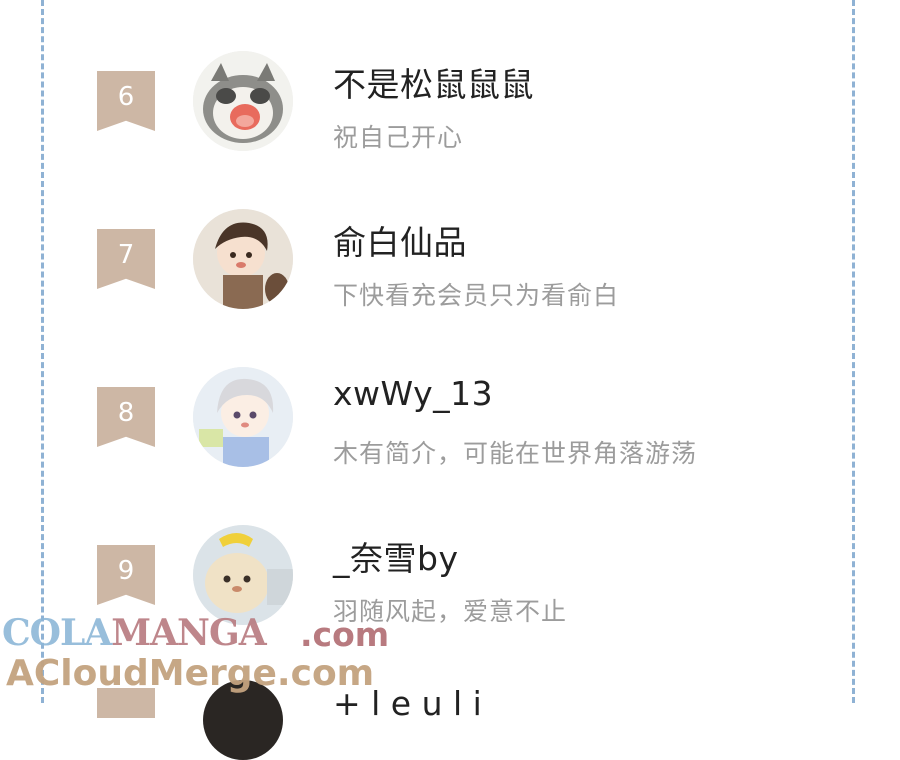 This screenshot has width=900, height=760. What do you see at coordinates (400, 240) in the screenshot?
I see `user-name: 俞白仙品` at bounding box center [400, 240].